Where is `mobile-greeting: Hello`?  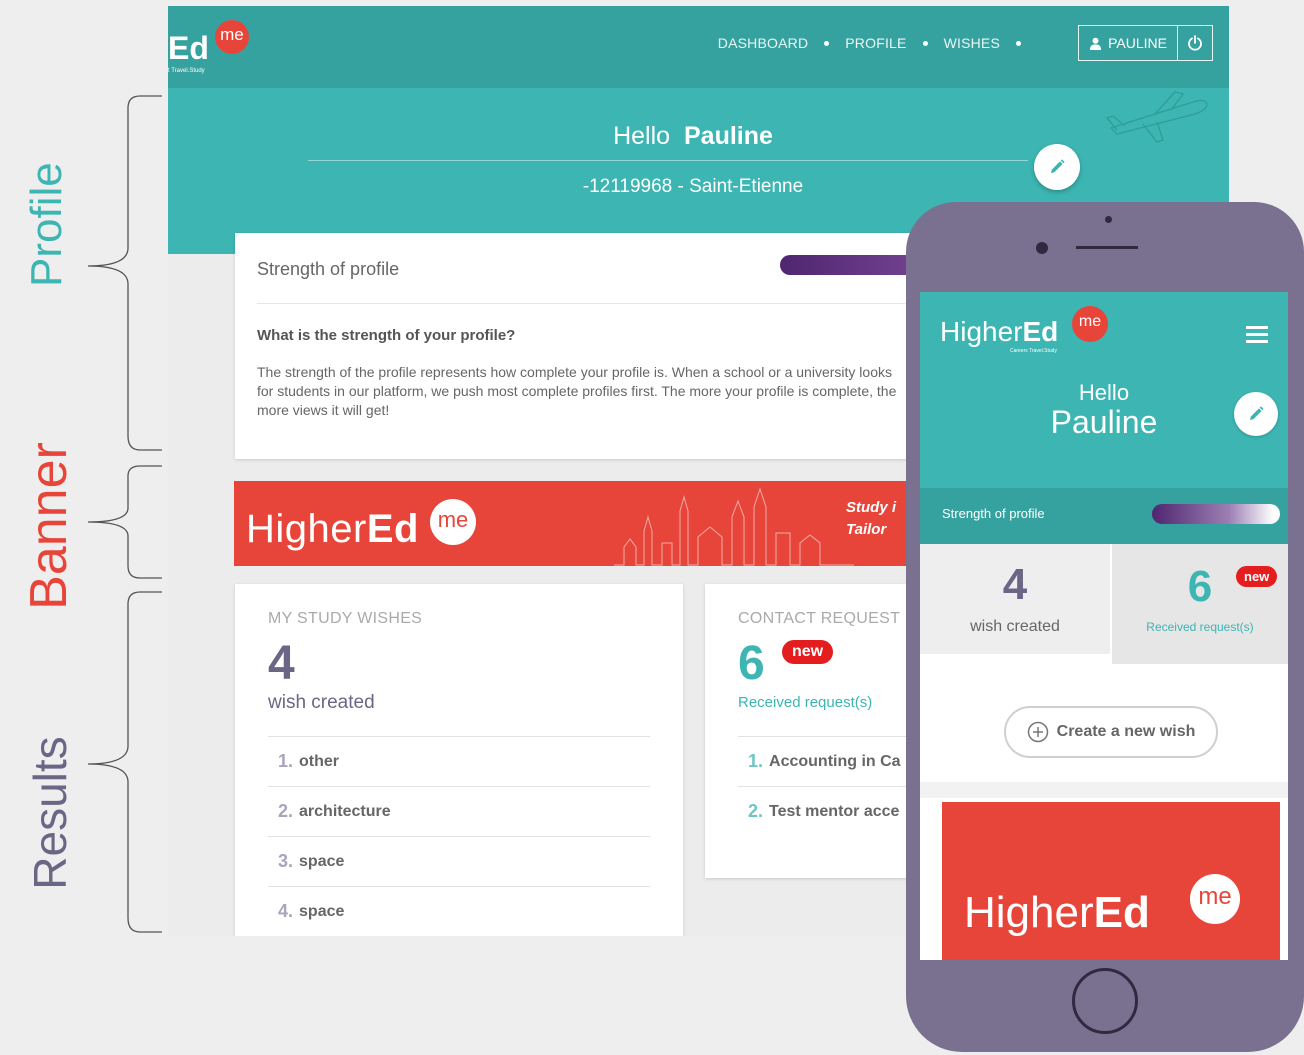
mobile-greeting: Hello is located at coordinates (1104, 392).